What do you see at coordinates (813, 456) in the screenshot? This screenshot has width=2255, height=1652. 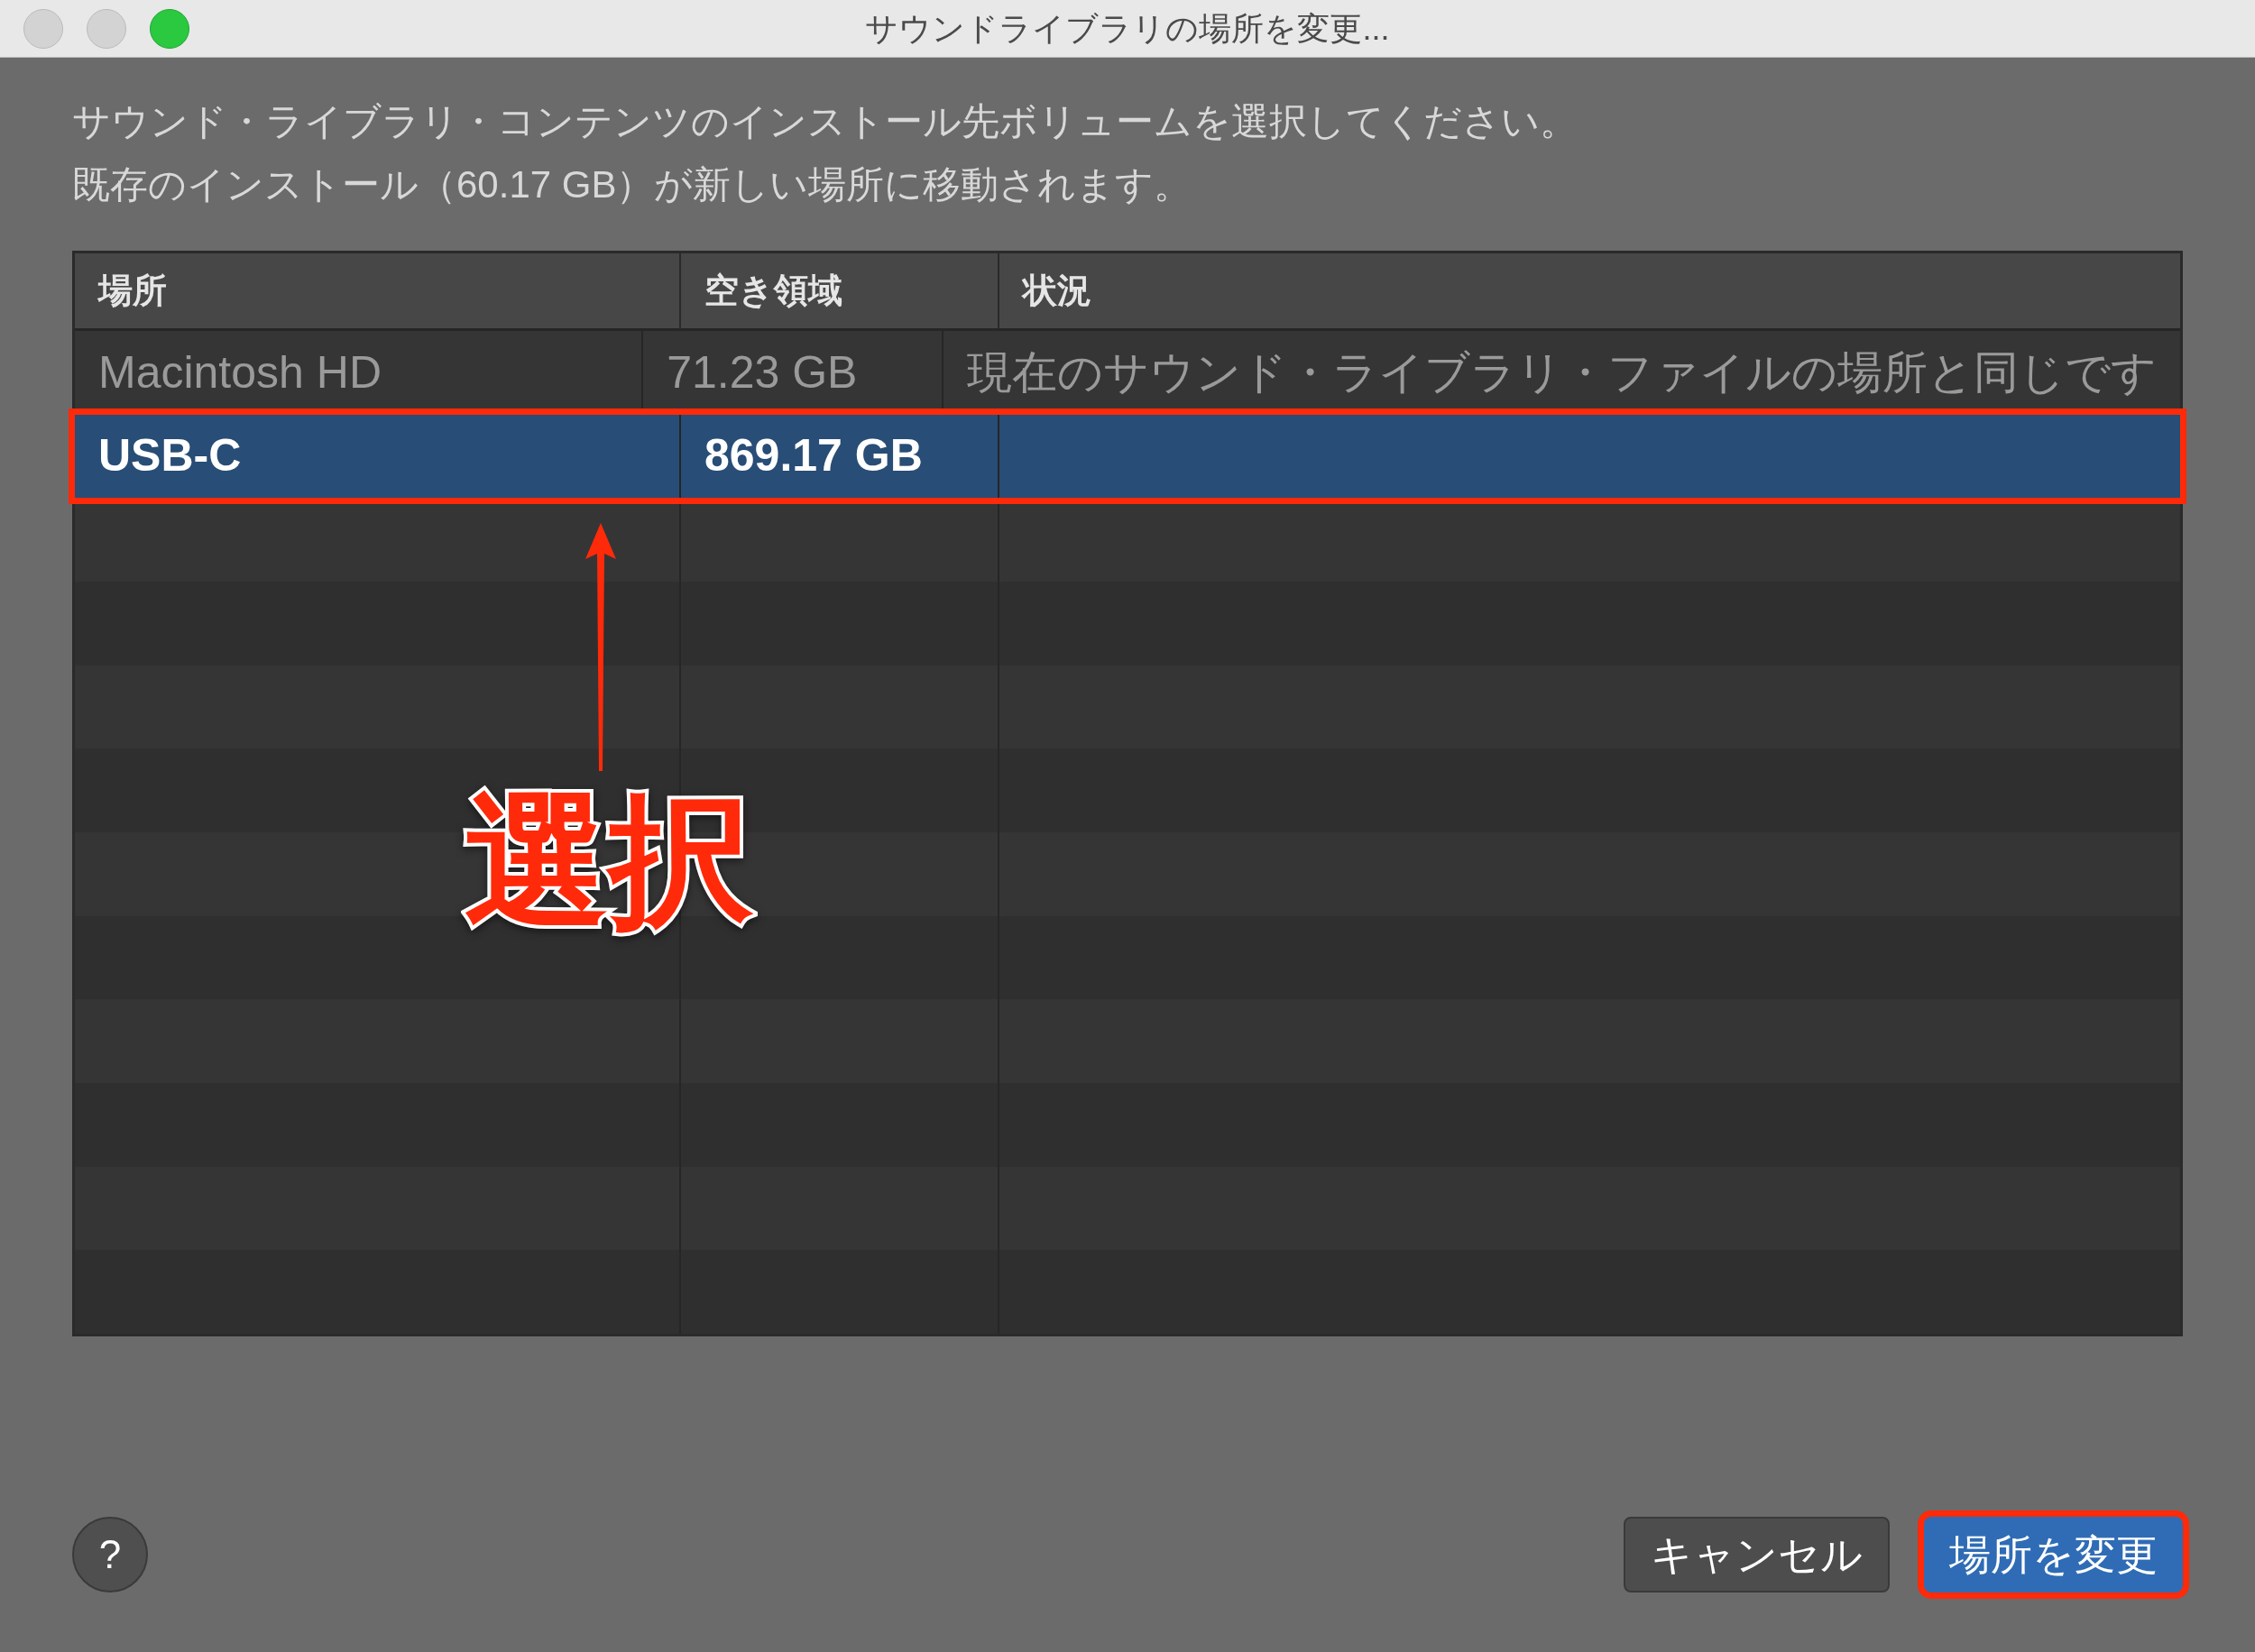 I see `table-cell-text: 869.17 GB` at bounding box center [813, 456].